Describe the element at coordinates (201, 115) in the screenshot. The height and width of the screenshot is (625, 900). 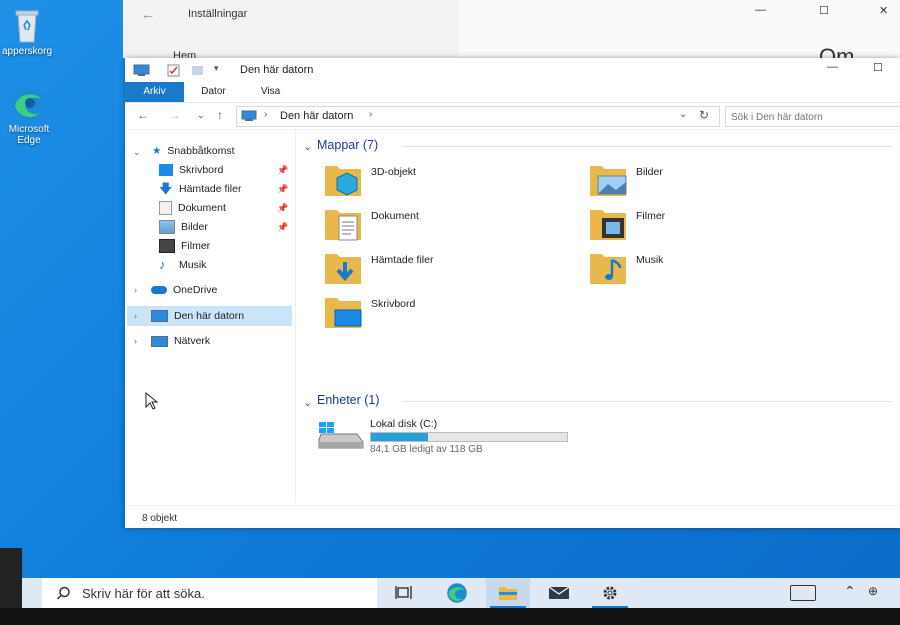
I see `recent-locations-icon: ⌄` at that location.